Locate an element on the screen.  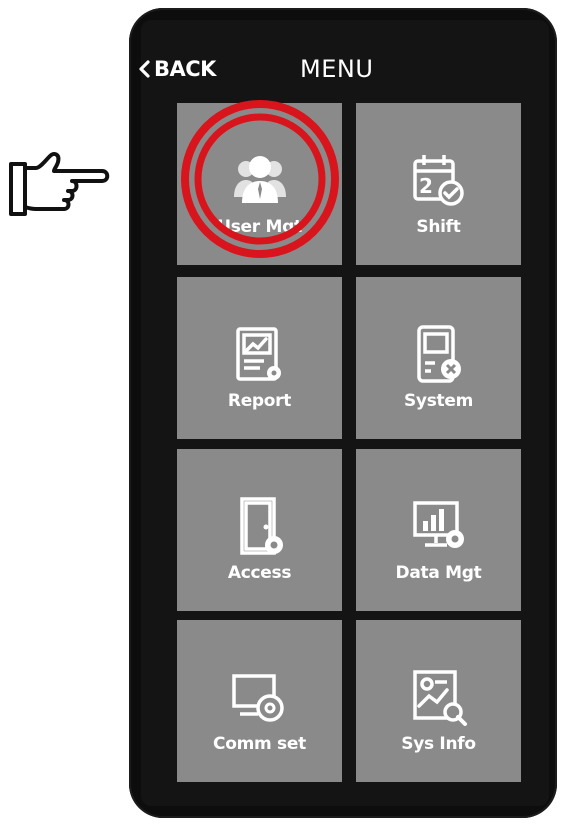
tile-label: Access is located at coordinates (259, 573).